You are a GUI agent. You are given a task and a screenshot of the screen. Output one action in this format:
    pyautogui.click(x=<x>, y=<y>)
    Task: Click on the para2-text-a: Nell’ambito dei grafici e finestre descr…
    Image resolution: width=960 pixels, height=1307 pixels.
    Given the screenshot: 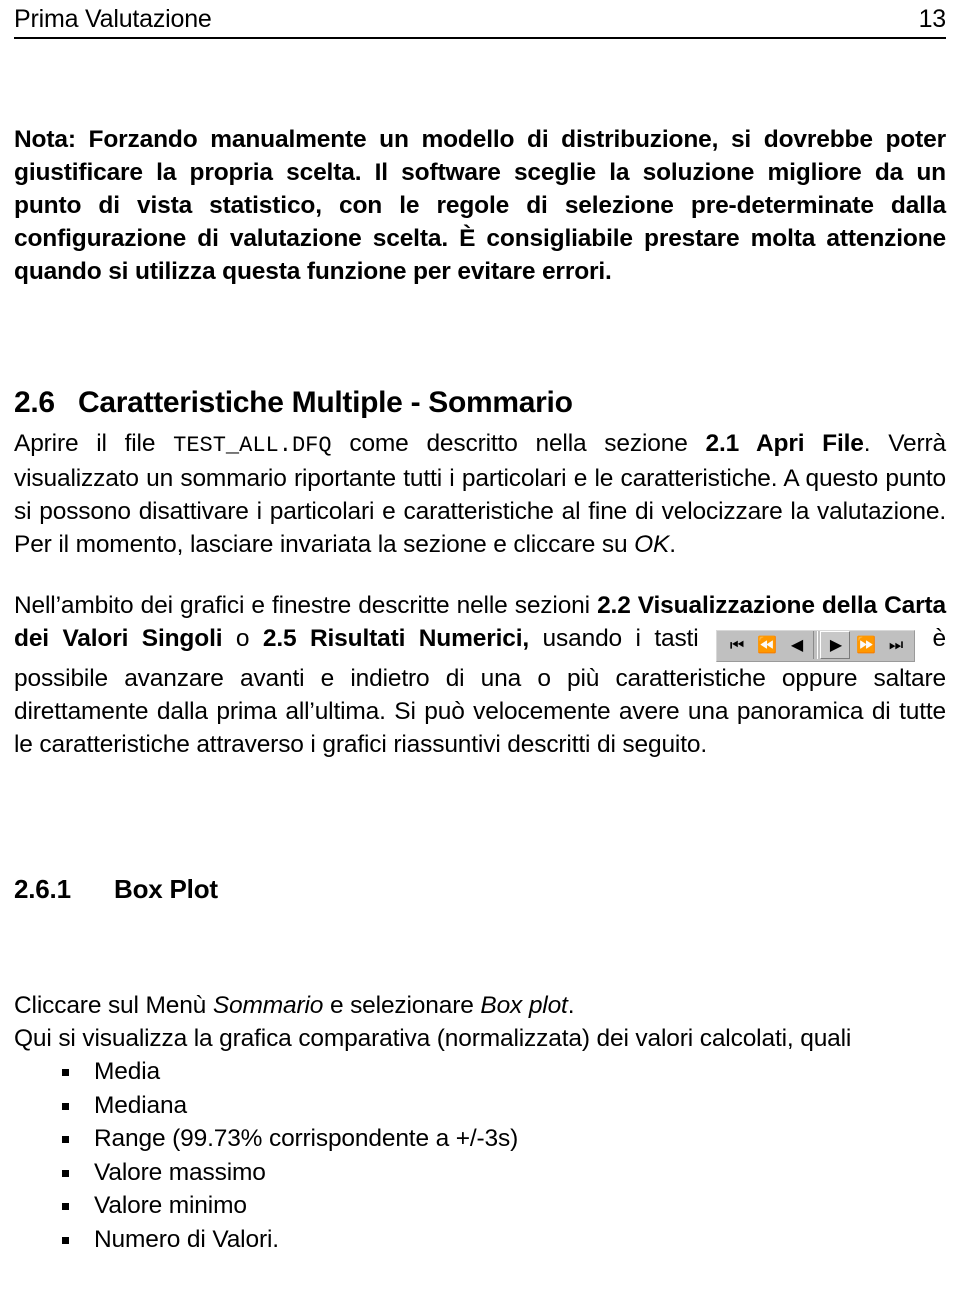 What is the action you would take?
    pyautogui.click(x=306, y=605)
    